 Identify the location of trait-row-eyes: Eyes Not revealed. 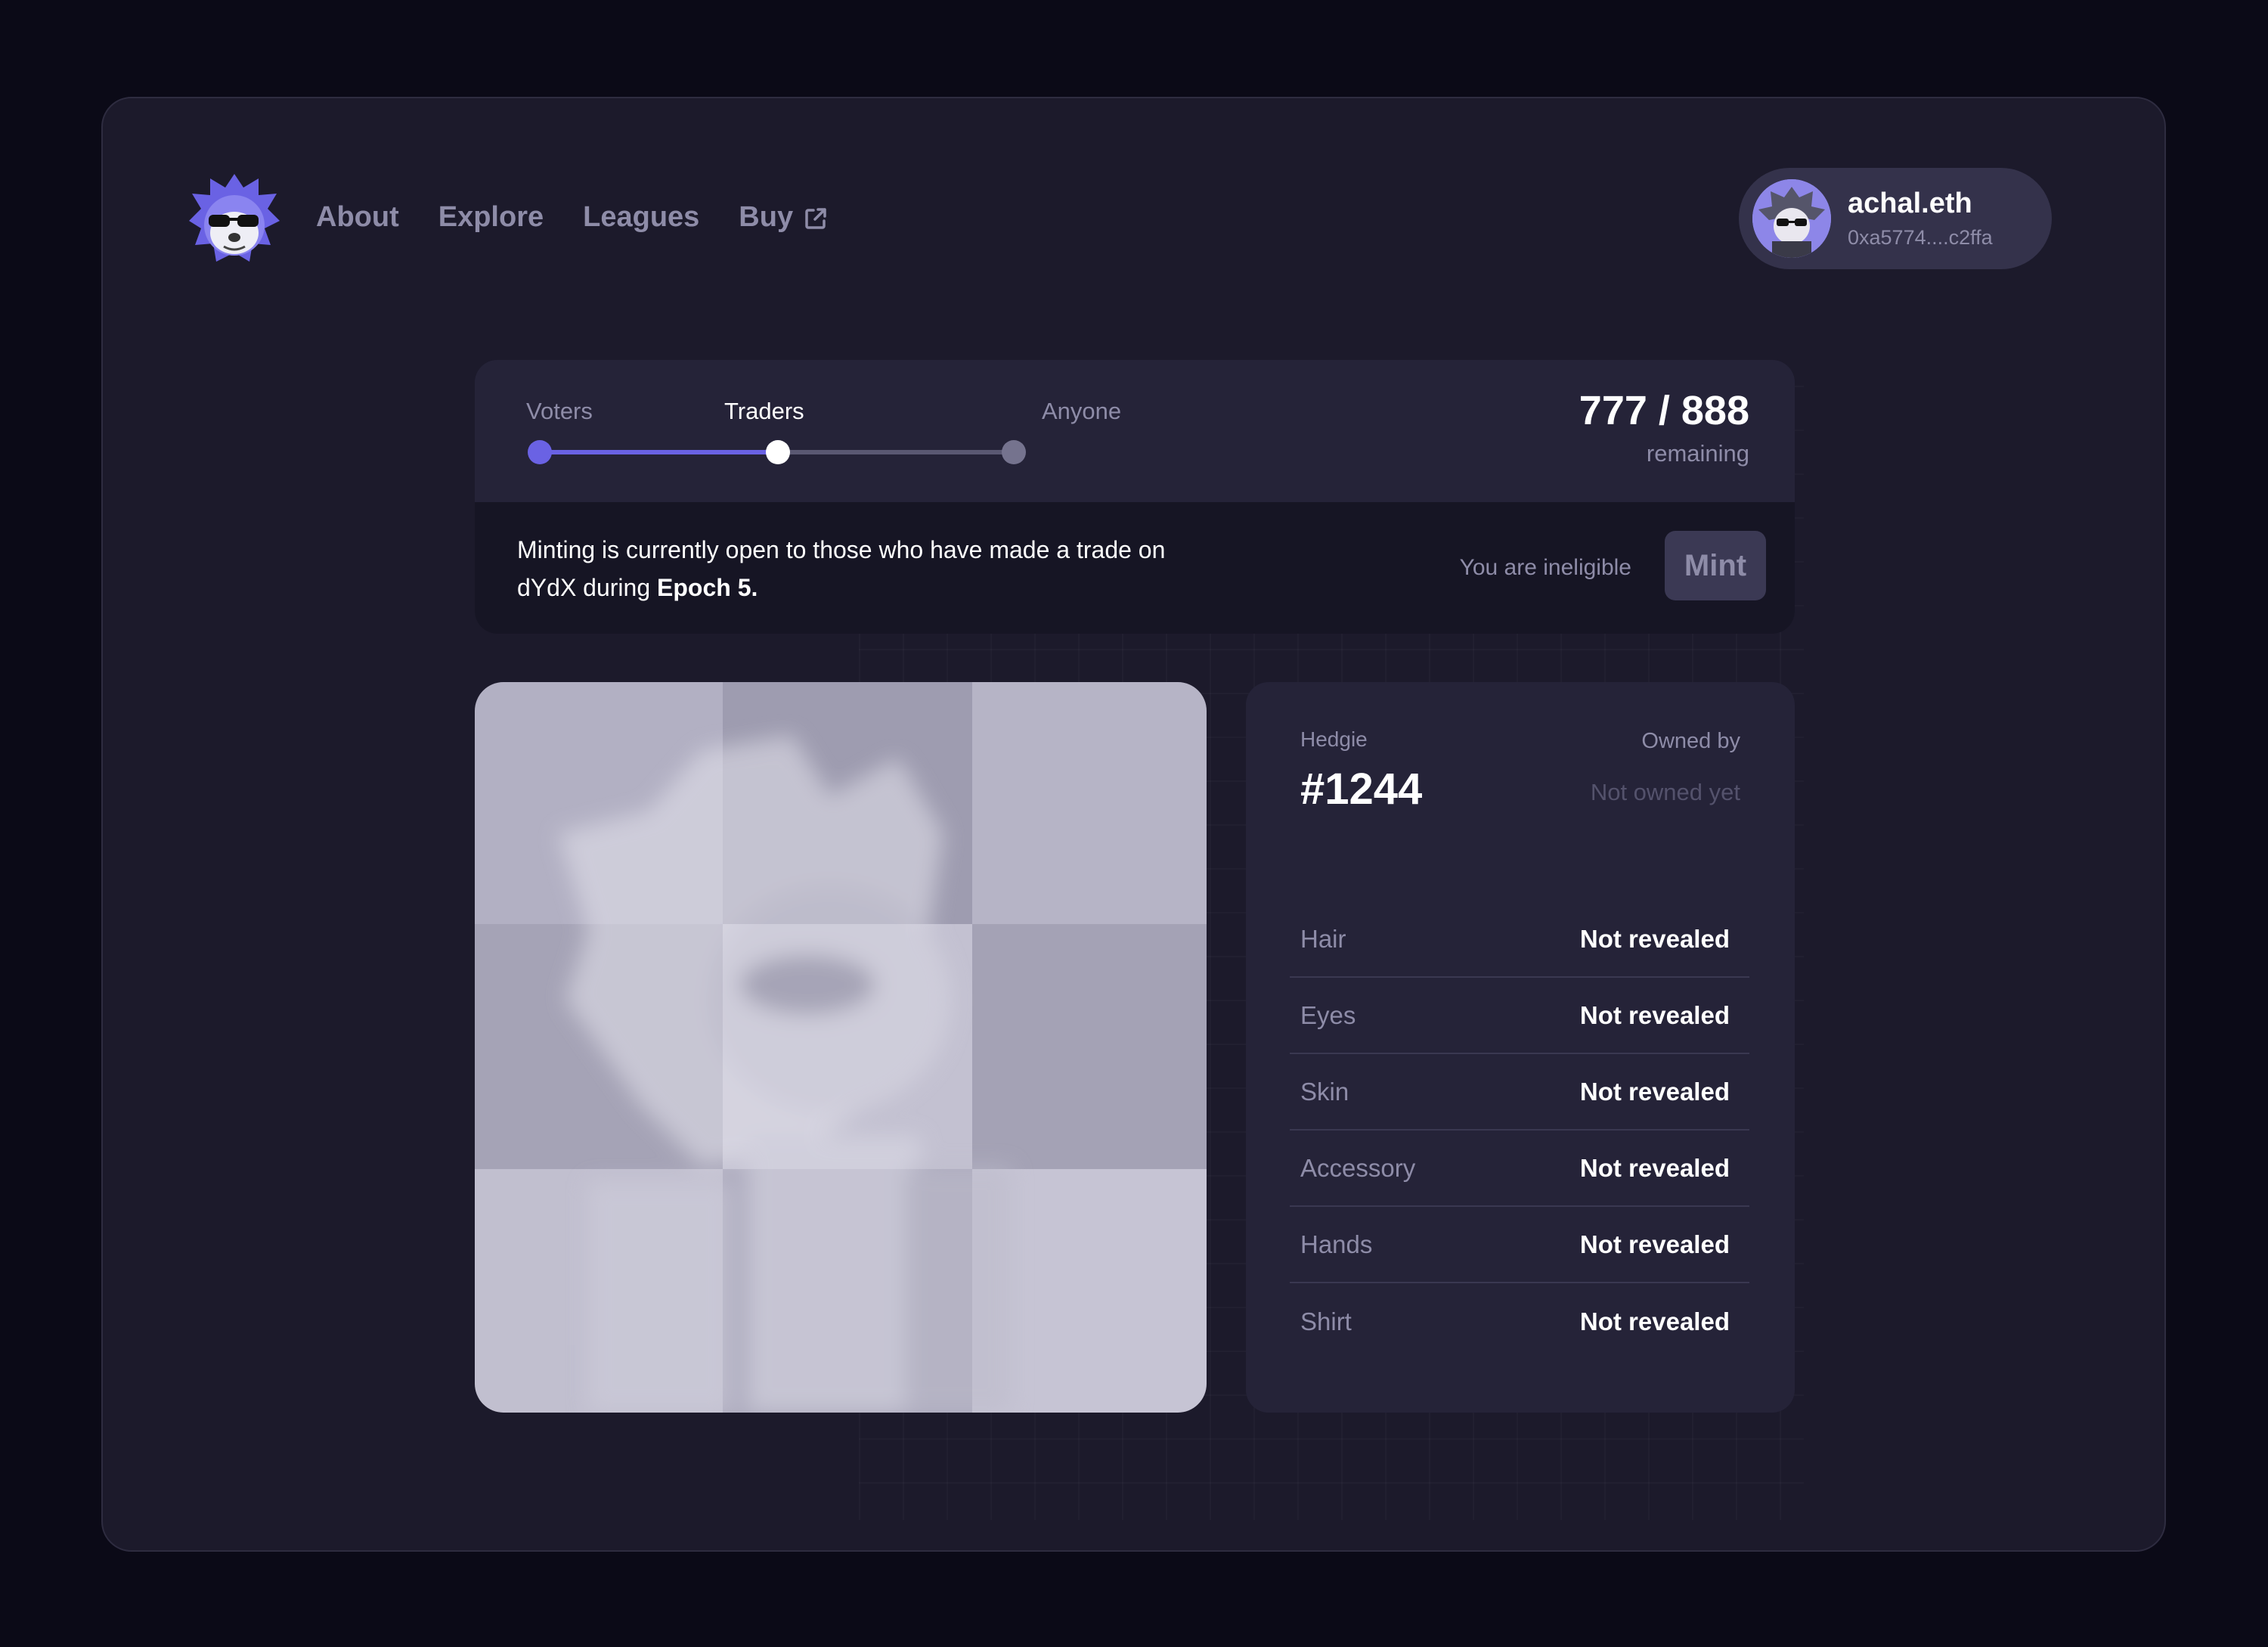
(1519, 1016).